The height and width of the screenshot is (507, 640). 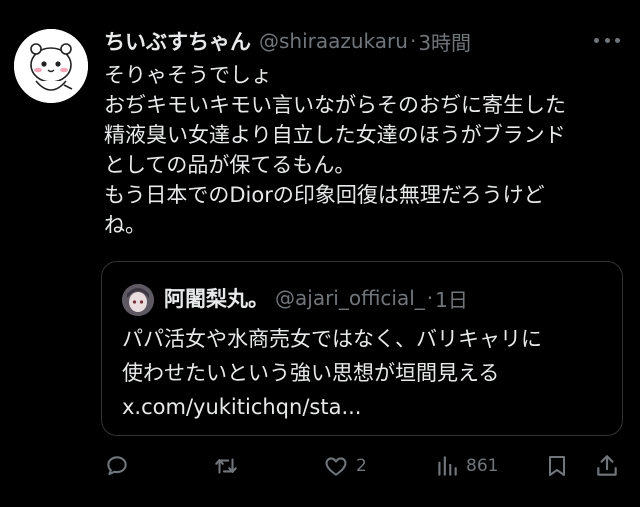 What do you see at coordinates (125, 225) in the screenshot?
I see `tweet-text-line: ね。` at bounding box center [125, 225].